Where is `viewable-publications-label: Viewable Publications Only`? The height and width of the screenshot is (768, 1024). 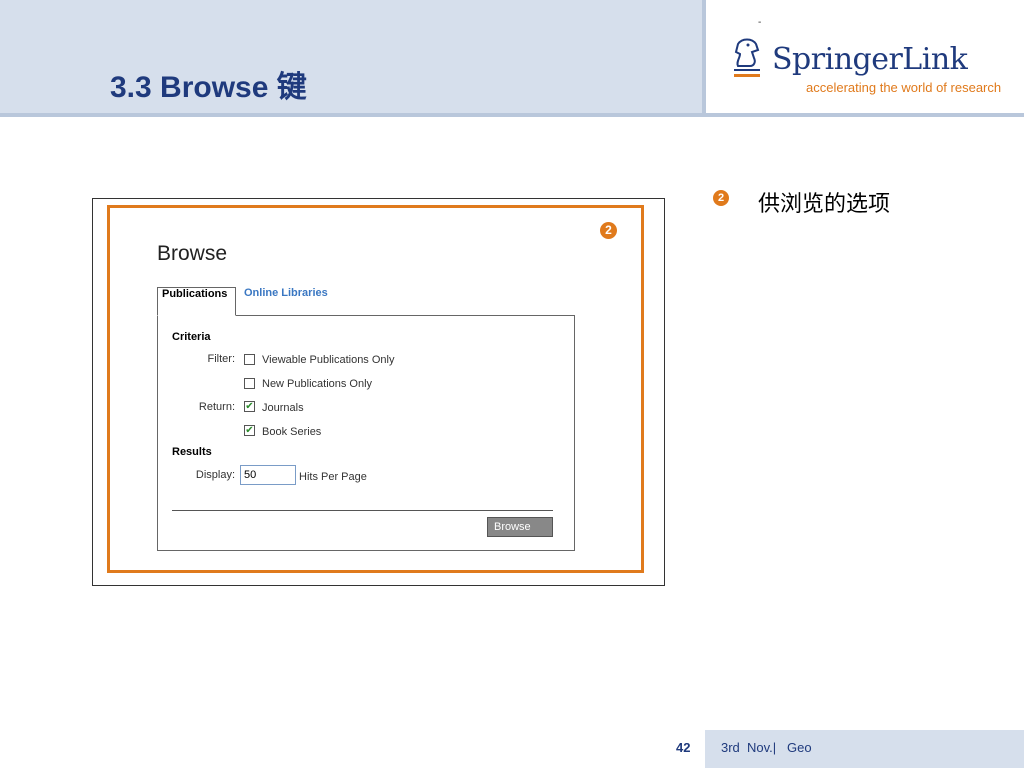 viewable-publications-label: Viewable Publications Only is located at coordinates (328, 360).